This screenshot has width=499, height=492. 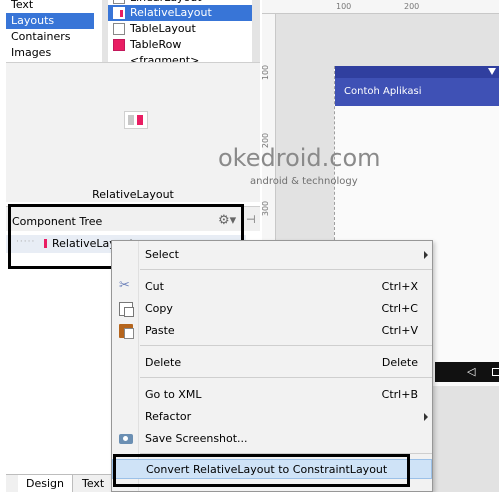 What do you see at coordinates (266, 208) in the screenshot?
I see `ruler-tick: 300` at bounding box center [266, 208].